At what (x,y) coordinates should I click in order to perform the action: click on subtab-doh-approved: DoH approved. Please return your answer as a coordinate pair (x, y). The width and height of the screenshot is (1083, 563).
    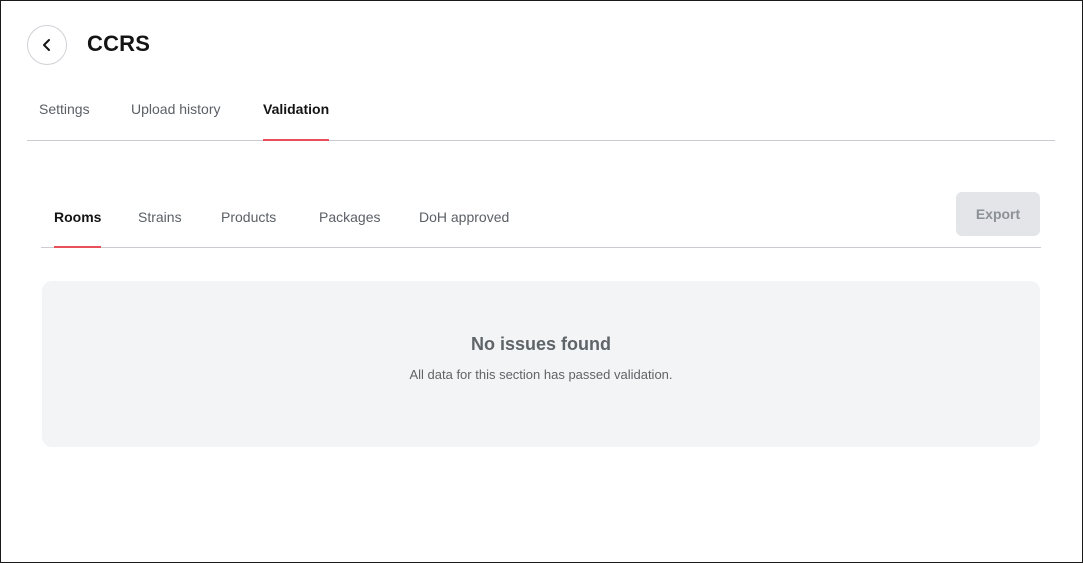
    Looking at the image, I should click on (464, 228).